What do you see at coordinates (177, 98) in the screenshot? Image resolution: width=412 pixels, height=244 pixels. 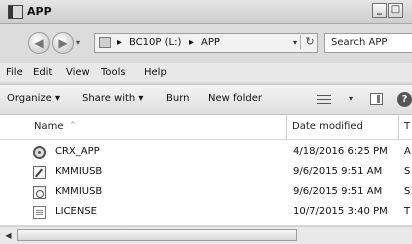 I see `burn-button: Burn` at bounding box center [177, 98].